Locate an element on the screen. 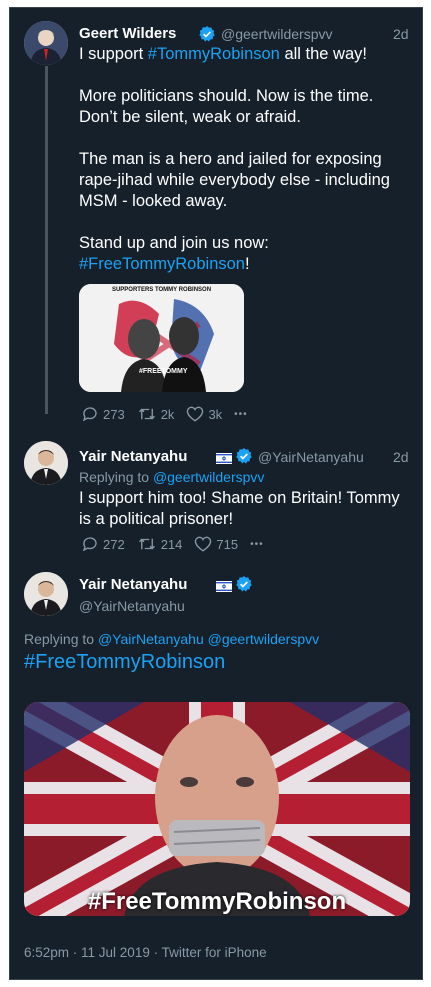 The height and width of the screenshot is (987, 431). like-button: 715 is located at coordinates (216, 544).